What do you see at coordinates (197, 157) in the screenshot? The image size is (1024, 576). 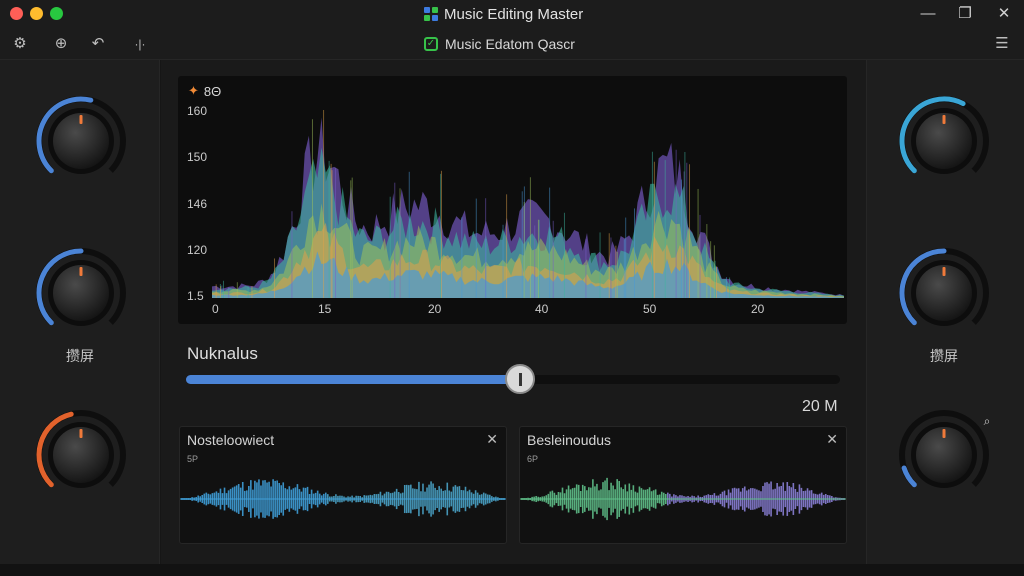 I see `y-tick: 150` at bounding box center [197, 157].